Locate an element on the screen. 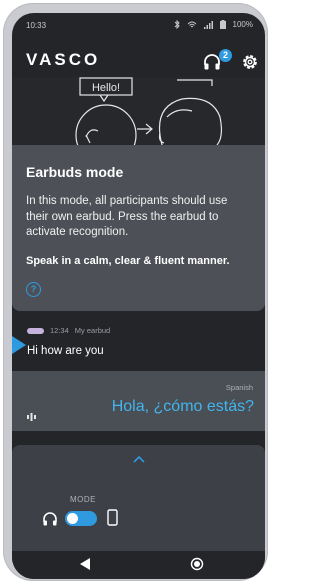 The width and height of the screenshot is (320, 584). toggle-knob is located at coordinates (72, 518).